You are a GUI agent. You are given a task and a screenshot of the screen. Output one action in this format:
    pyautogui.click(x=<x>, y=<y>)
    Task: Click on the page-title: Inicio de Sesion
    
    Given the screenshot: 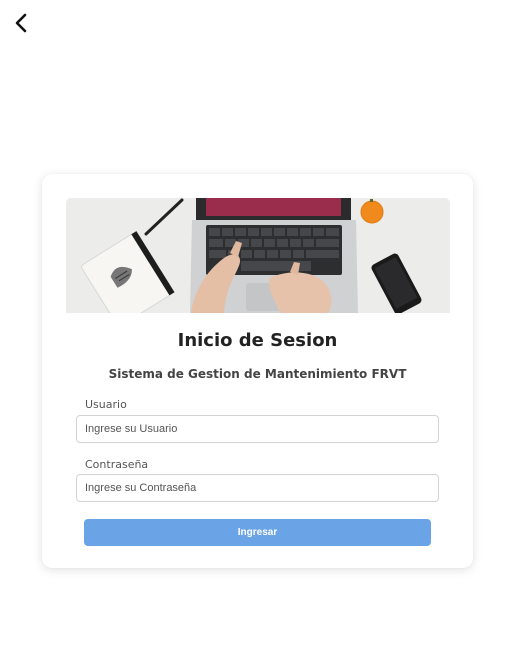 What is the action you would take?
    pyautogui.click(x=257, y=340)
    